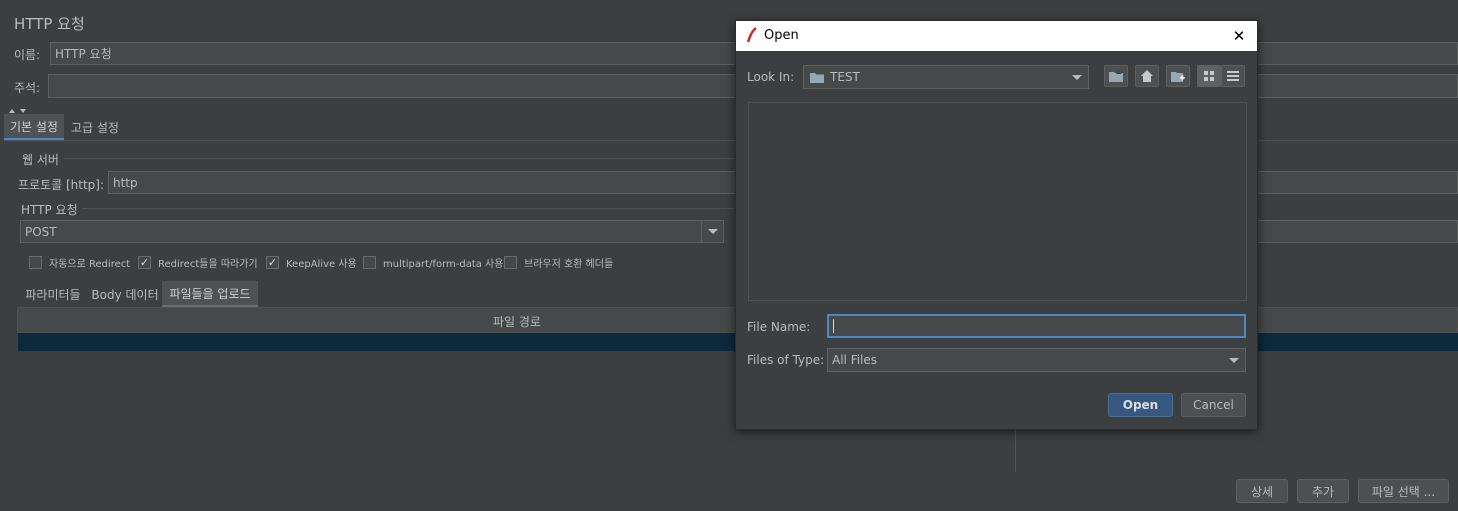 This screenshot has width=1458, height=511. I want to click on panel-title: HTTP 요청, so click(49, 24).